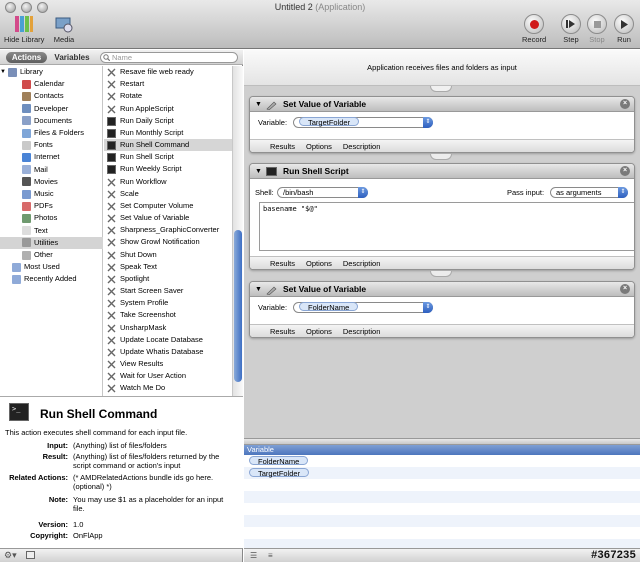 This screenshot has height=562, width=640. What do you see at coordinates (168, 194) in the screenshot?
I see `list-item: Scale` at bounding box center [168, 194].